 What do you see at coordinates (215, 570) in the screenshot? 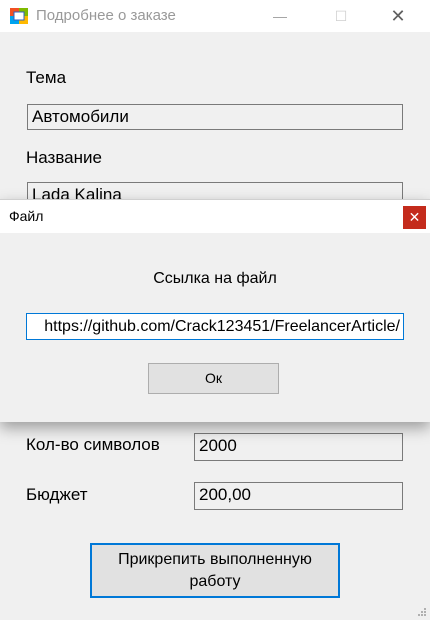
I see `attach-work-button: Прикрепить выполненную работу` at bounding box center [215, 570].